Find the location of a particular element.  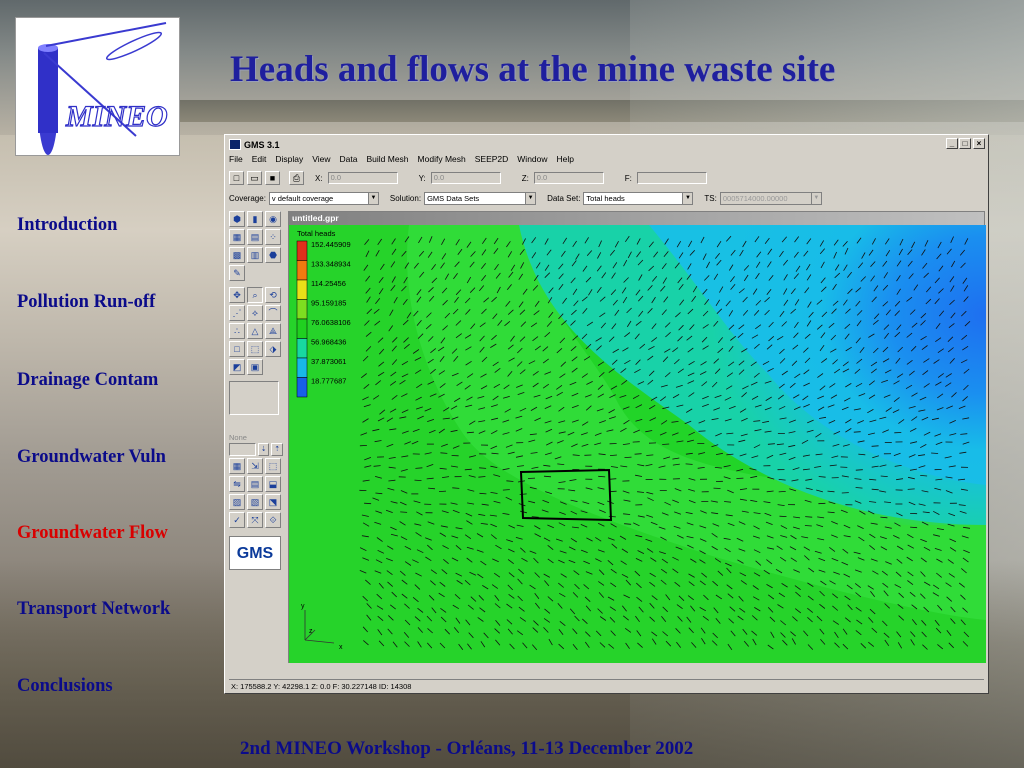

solution-select: GMS Data Sets ▼ is located at coordinates (480, 198).